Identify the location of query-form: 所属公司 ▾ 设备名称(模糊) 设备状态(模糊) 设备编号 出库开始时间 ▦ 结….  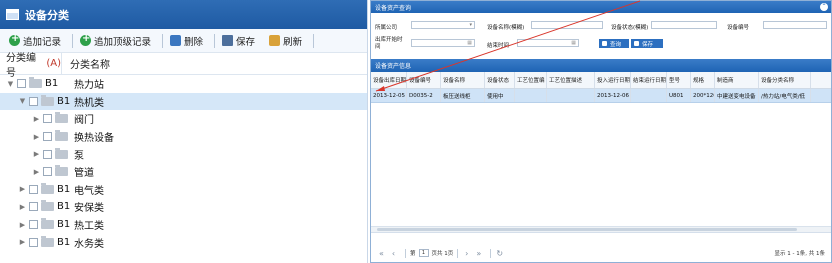
(601, 36).